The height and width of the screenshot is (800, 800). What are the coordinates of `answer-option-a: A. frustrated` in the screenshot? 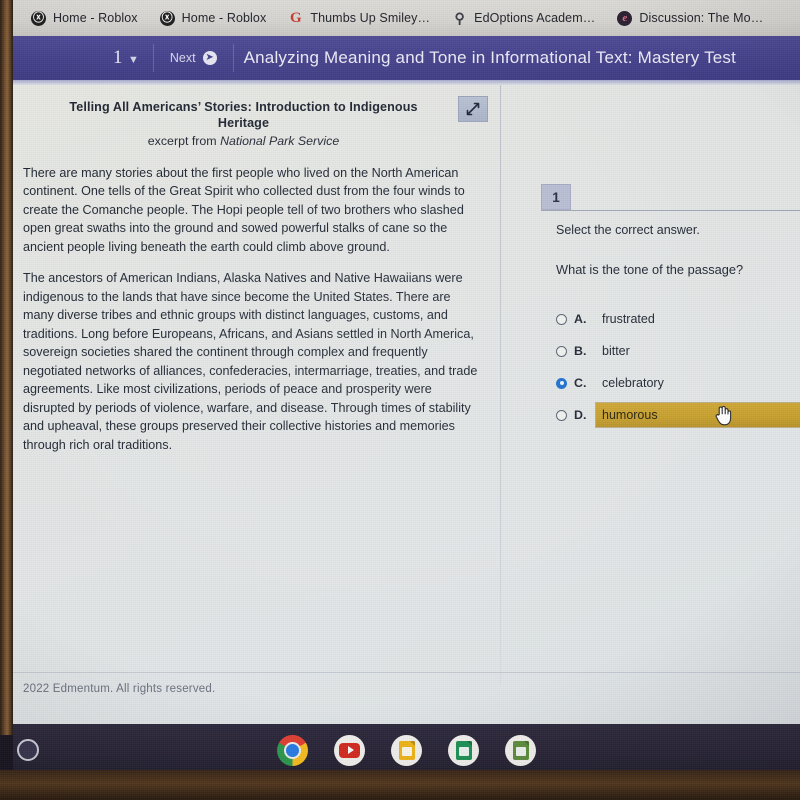 It's located at (678, 319).